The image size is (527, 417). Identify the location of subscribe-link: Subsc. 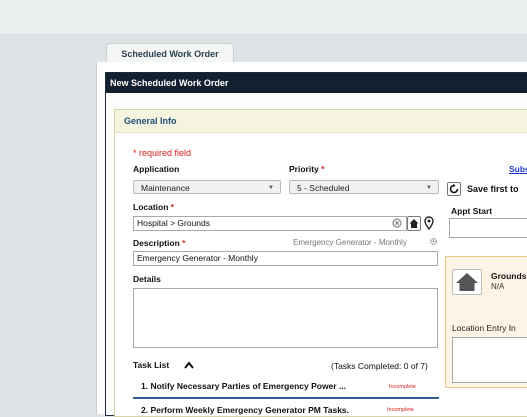
(518, 169).